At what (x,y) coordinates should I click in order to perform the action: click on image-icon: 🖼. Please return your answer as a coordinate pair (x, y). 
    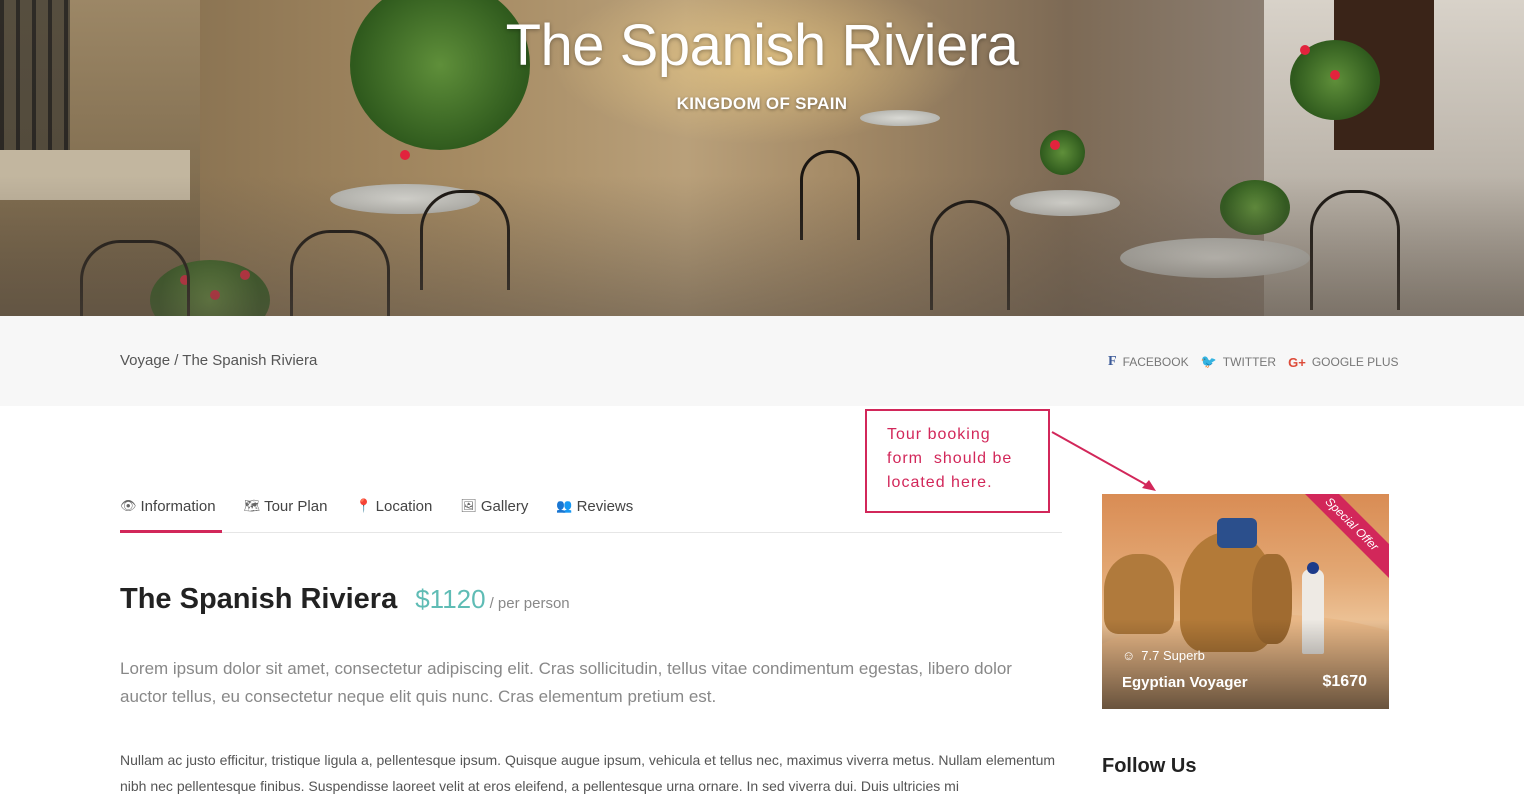
    Looking at the image, I should click on (468, 505).